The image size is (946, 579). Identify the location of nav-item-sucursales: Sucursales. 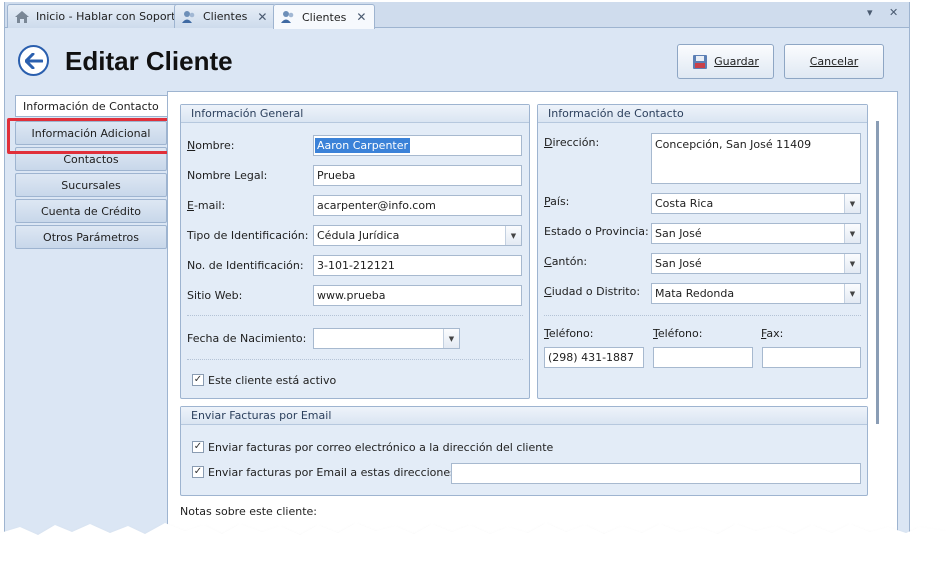
(91, 185).